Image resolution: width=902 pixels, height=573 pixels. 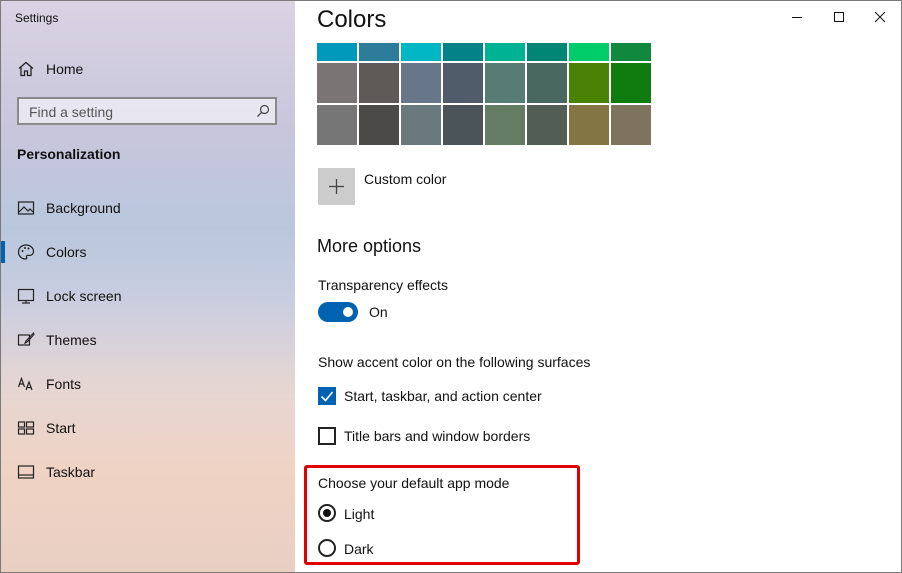 I want to click on sidebar-item-label: Fonts, so click(x=64, y=384).